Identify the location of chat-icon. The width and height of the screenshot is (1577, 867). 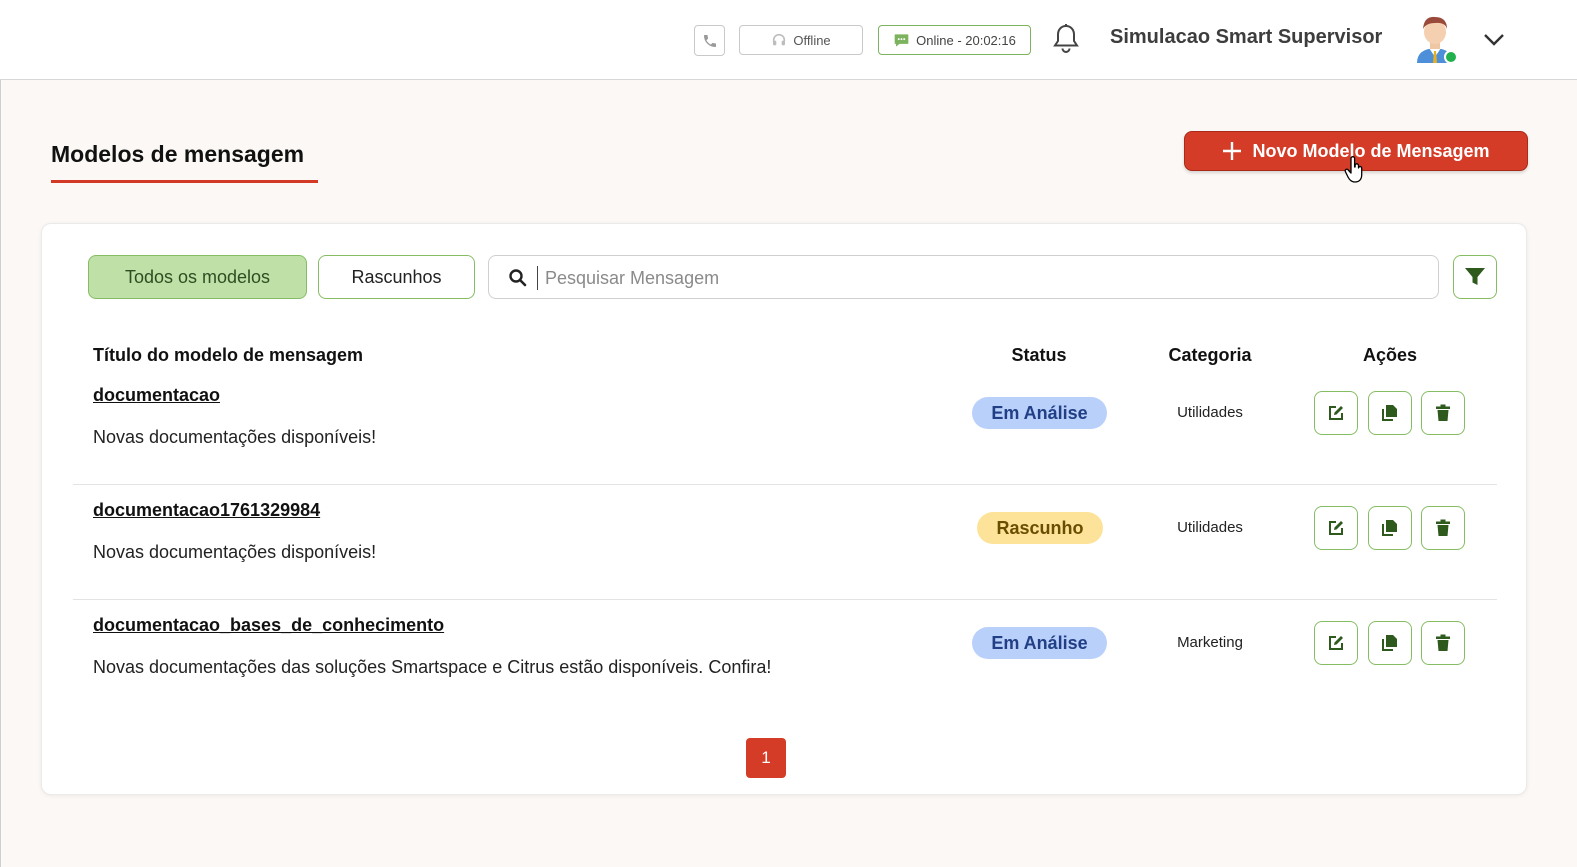
(901, 40).